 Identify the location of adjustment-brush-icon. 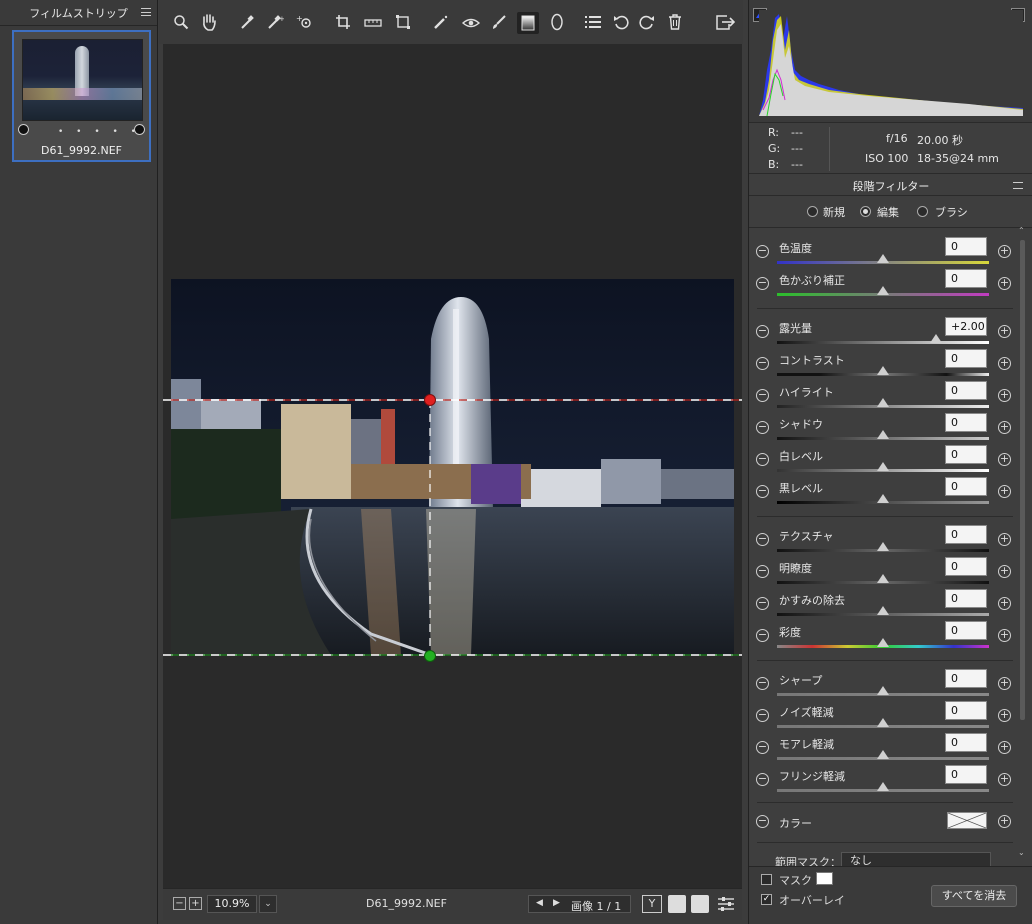
(499, 22).